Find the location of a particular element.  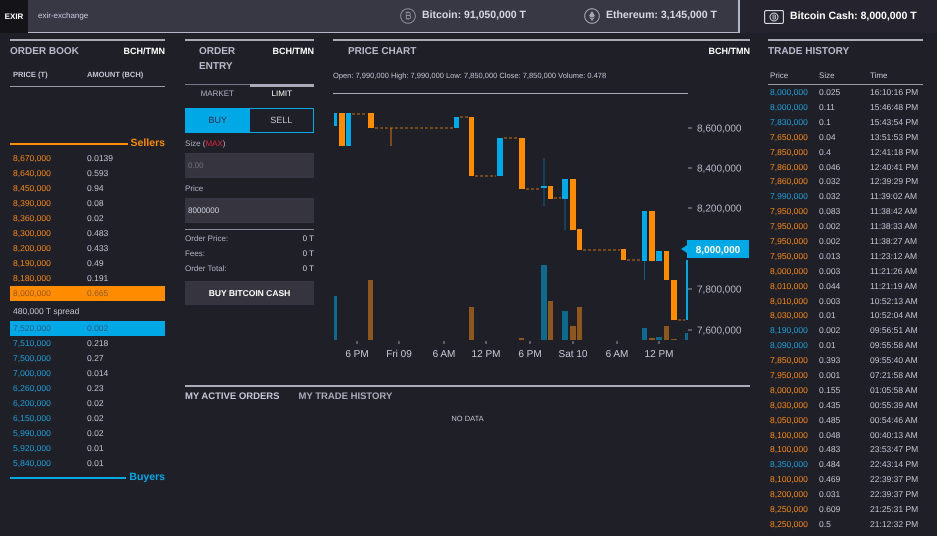

trade-size: 0.1 is located at coordinates (825, 122).